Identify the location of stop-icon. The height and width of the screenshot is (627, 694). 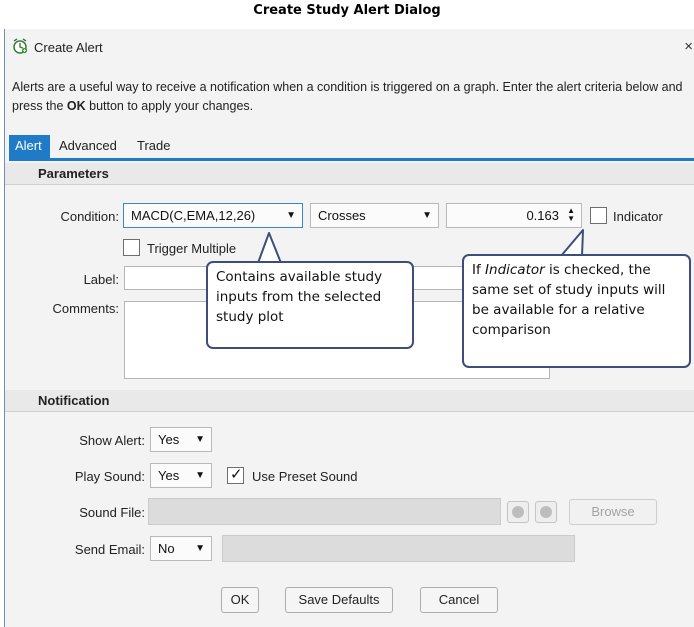
(546, 512).